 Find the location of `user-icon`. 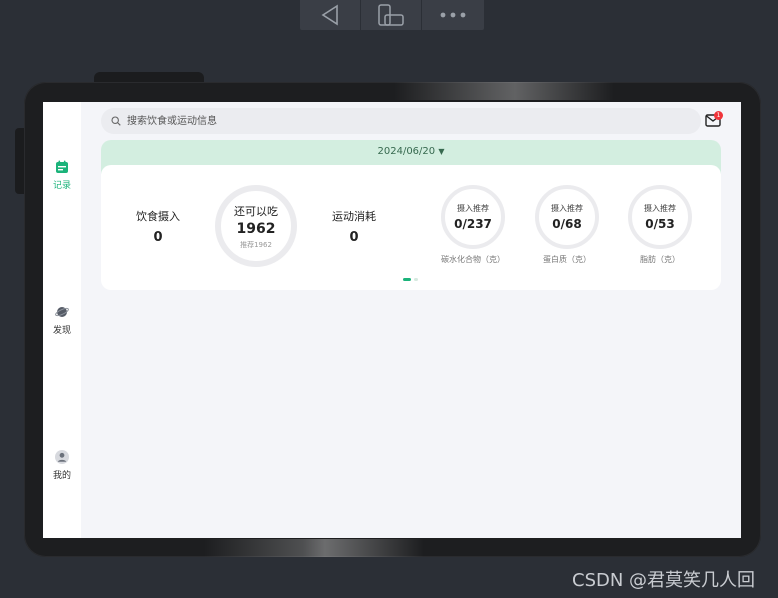

user-icon is located at coordinates (62, 457).